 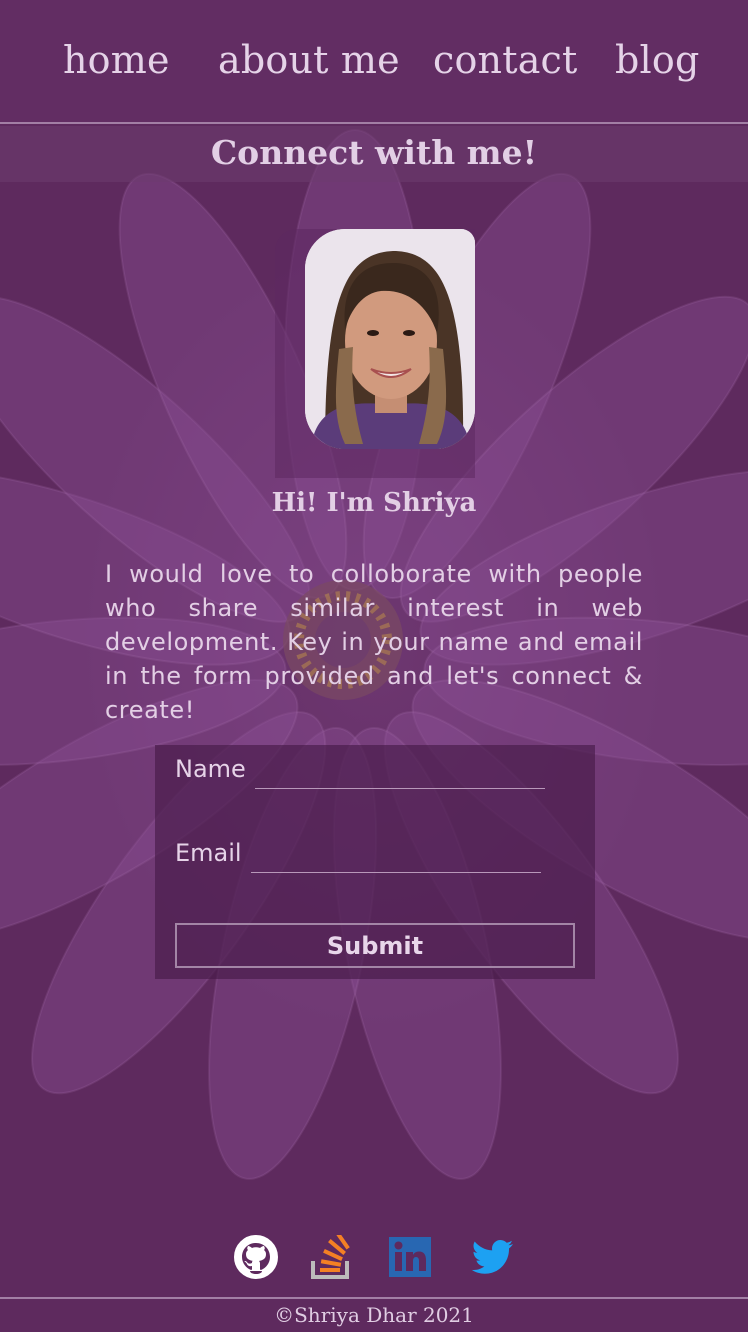 What do you see at coordinates (208, 853) in the screenshot?
I see `email-label: Email` at bounding box center [208, 853].